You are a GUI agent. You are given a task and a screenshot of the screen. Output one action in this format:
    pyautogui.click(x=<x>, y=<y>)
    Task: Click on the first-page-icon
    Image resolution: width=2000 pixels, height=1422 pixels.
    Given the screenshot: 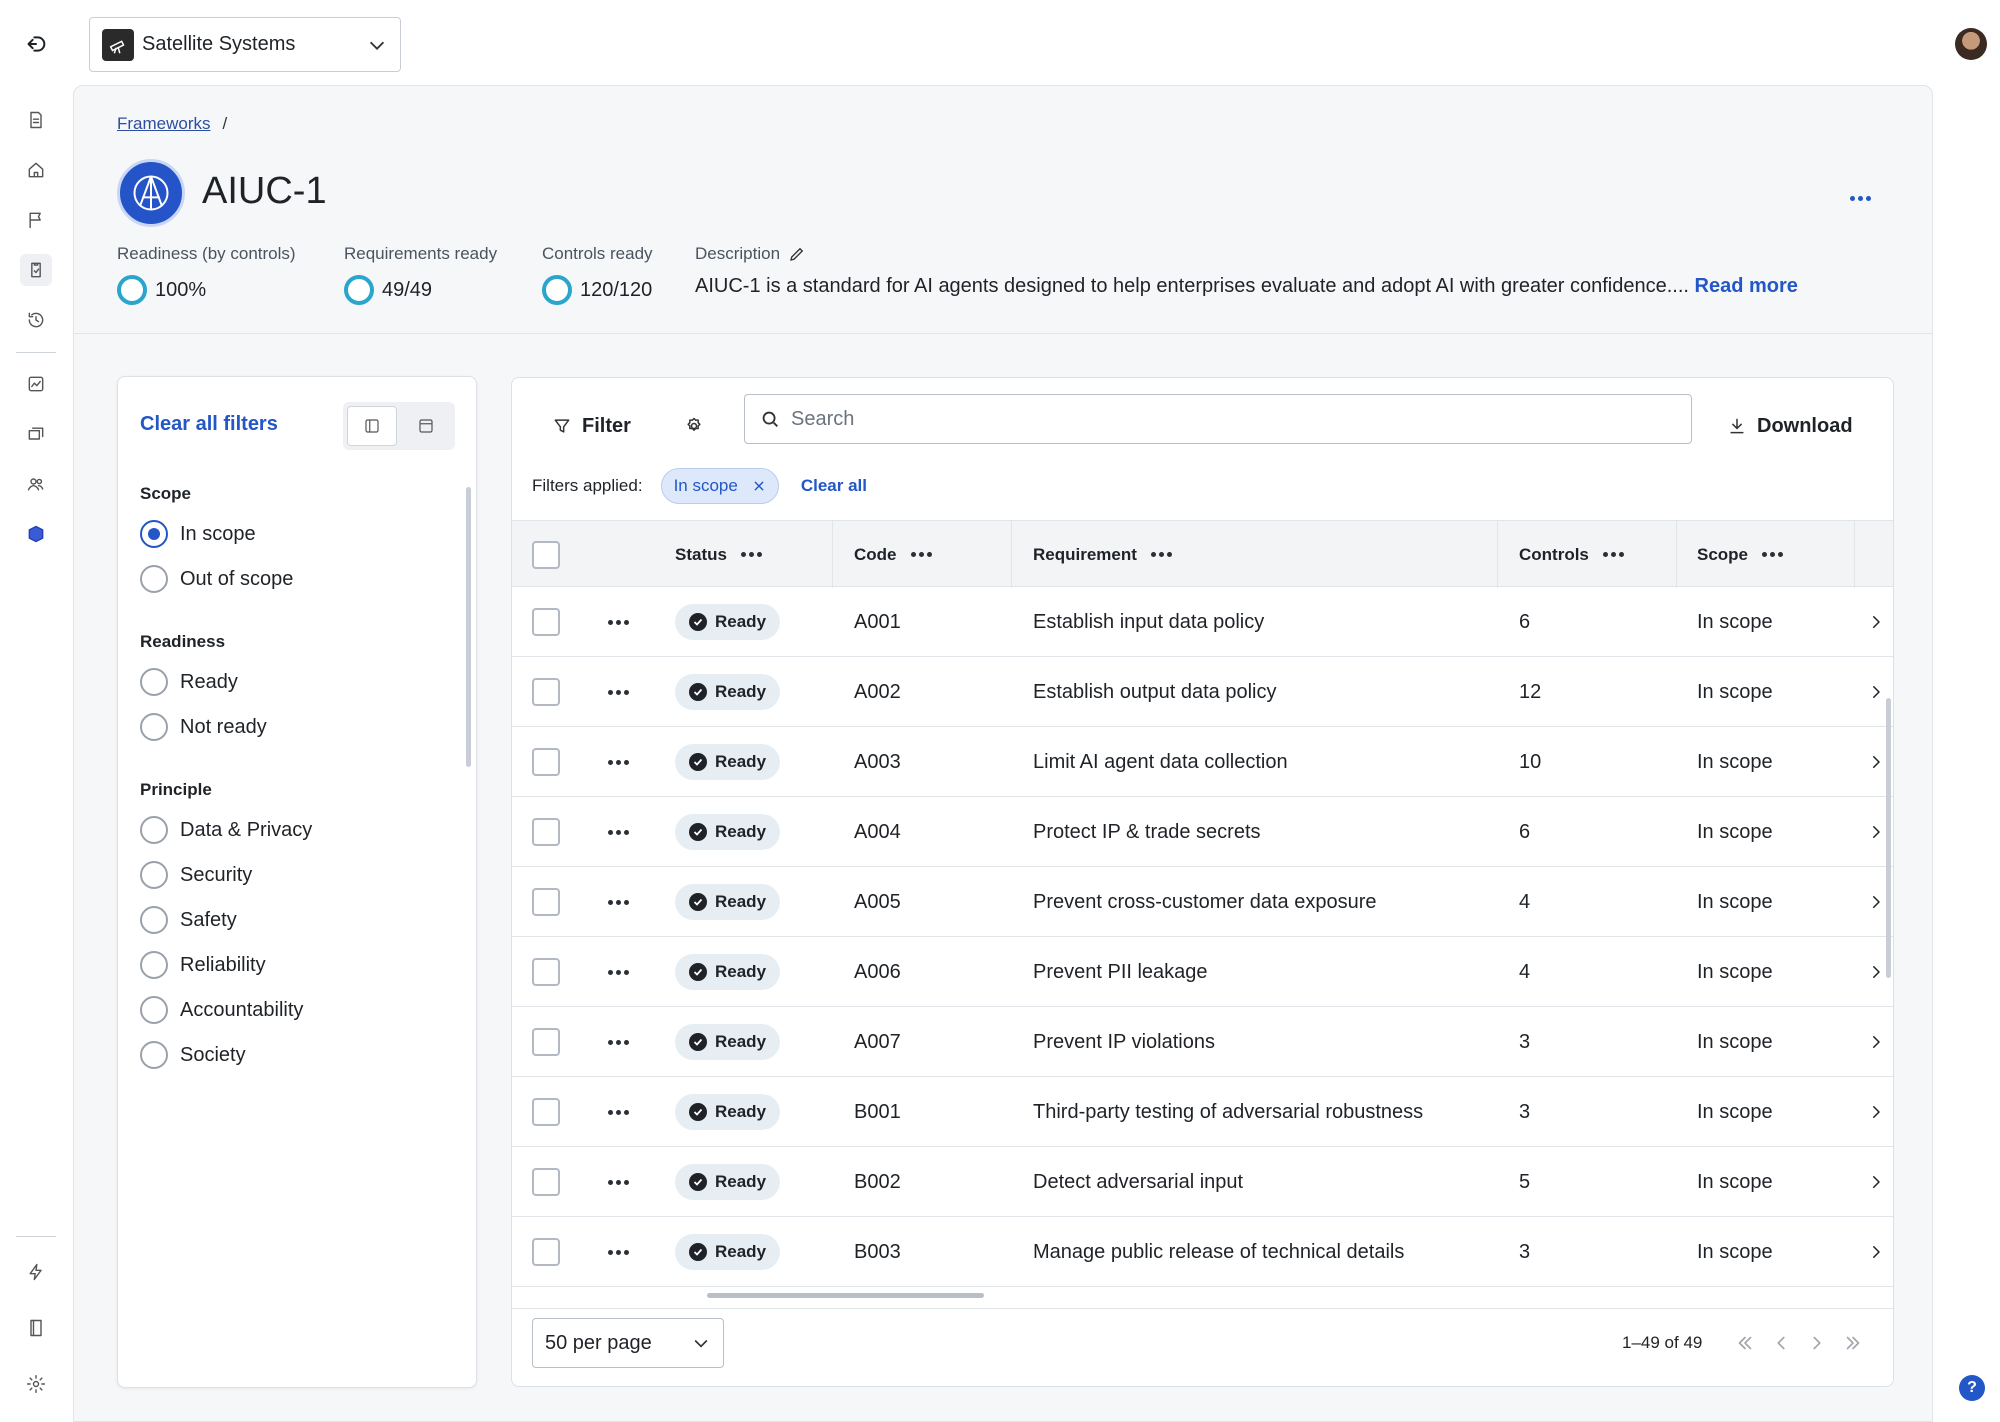 What is the action you would take?
    pyautogui.click(x=1745, y=1343)
    